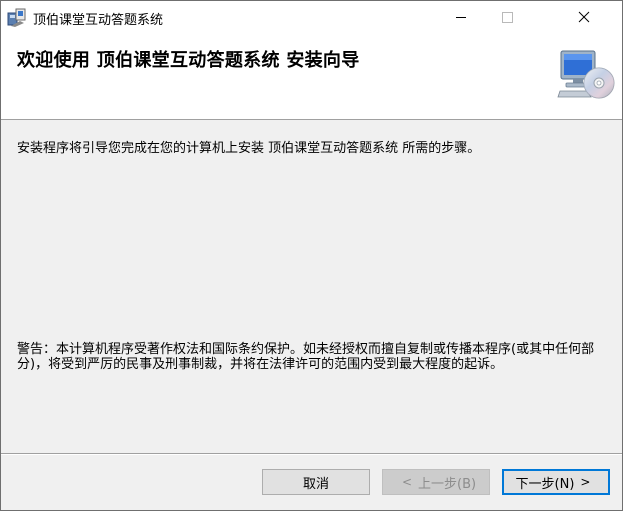  What do you see at coordinates (586, 75) in the screenshot?
I see `computer-cd-icon` at bounding box center [586, 75].